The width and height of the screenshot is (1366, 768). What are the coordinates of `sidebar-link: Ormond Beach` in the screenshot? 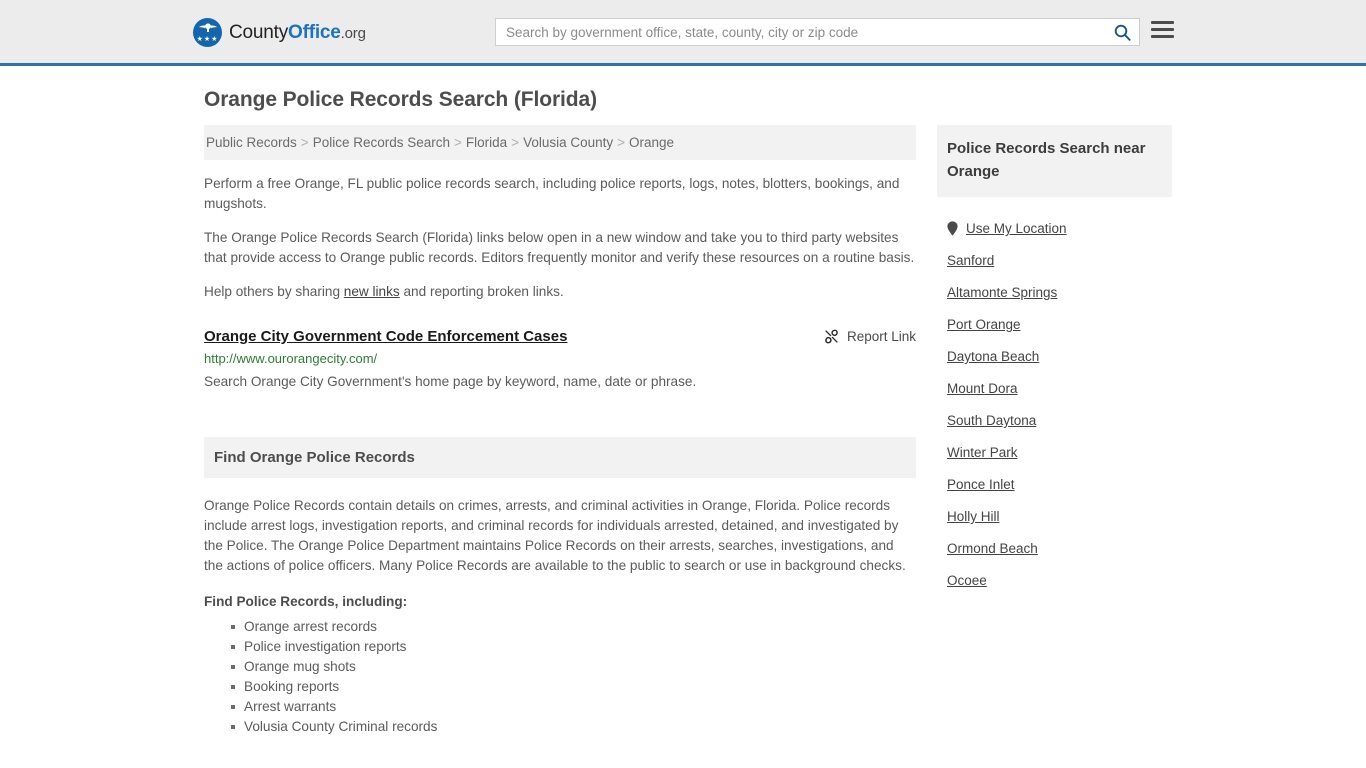 It's located at (992, 548).